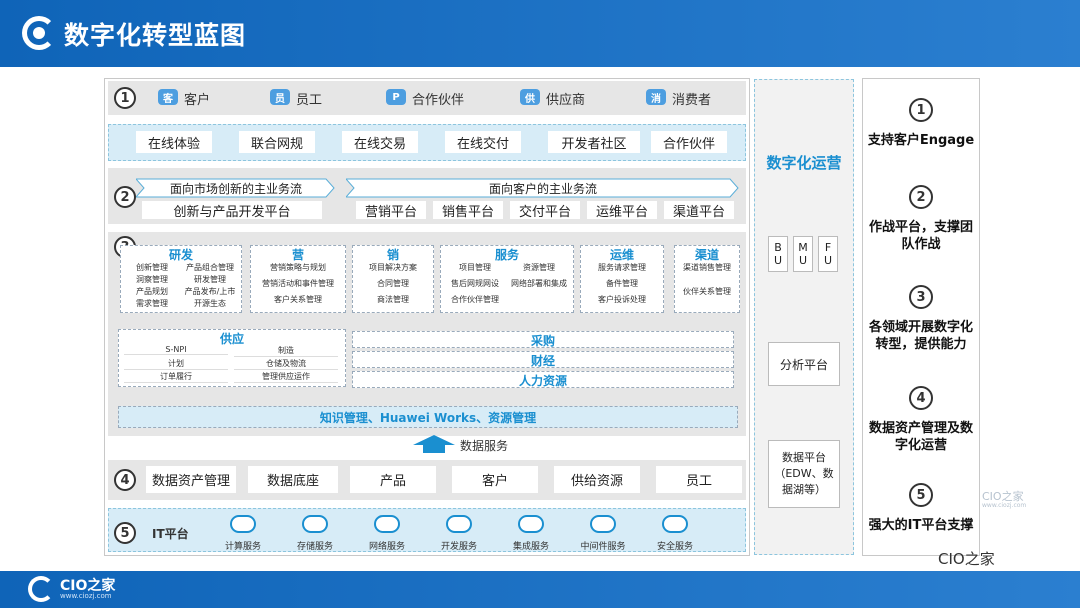 The height and width of the screenshot is (608, 1080). What do you see at coordinates (622, 254) in the screenshot?
I see `domain-title-ops: 运维` at bounding box center [622, 254].